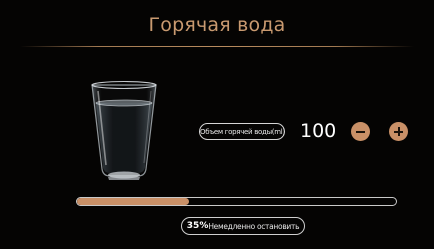 The width and height of the screenshot is (434, 249). Describe the element at coordinates (124, 130) in the screenshot. I see `glass-of-water-icon` at that location.